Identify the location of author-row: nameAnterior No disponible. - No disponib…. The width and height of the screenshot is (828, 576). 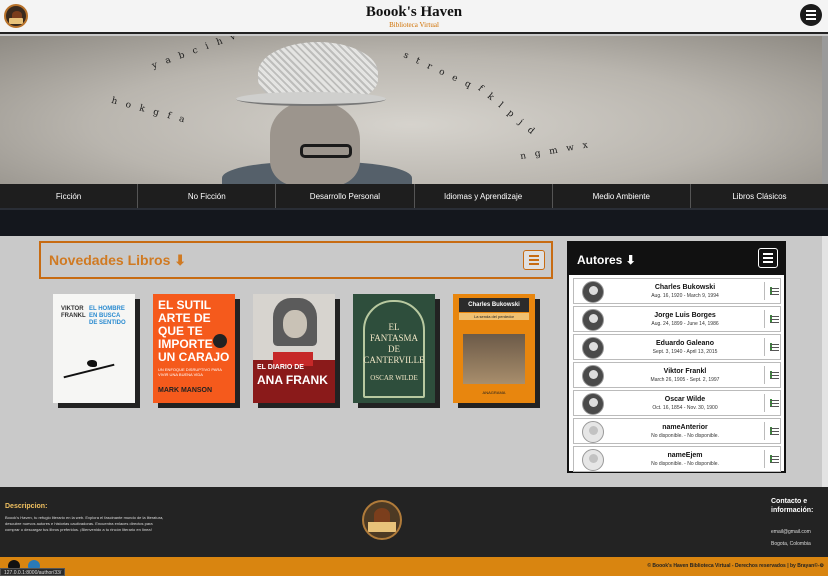
(677, 431).